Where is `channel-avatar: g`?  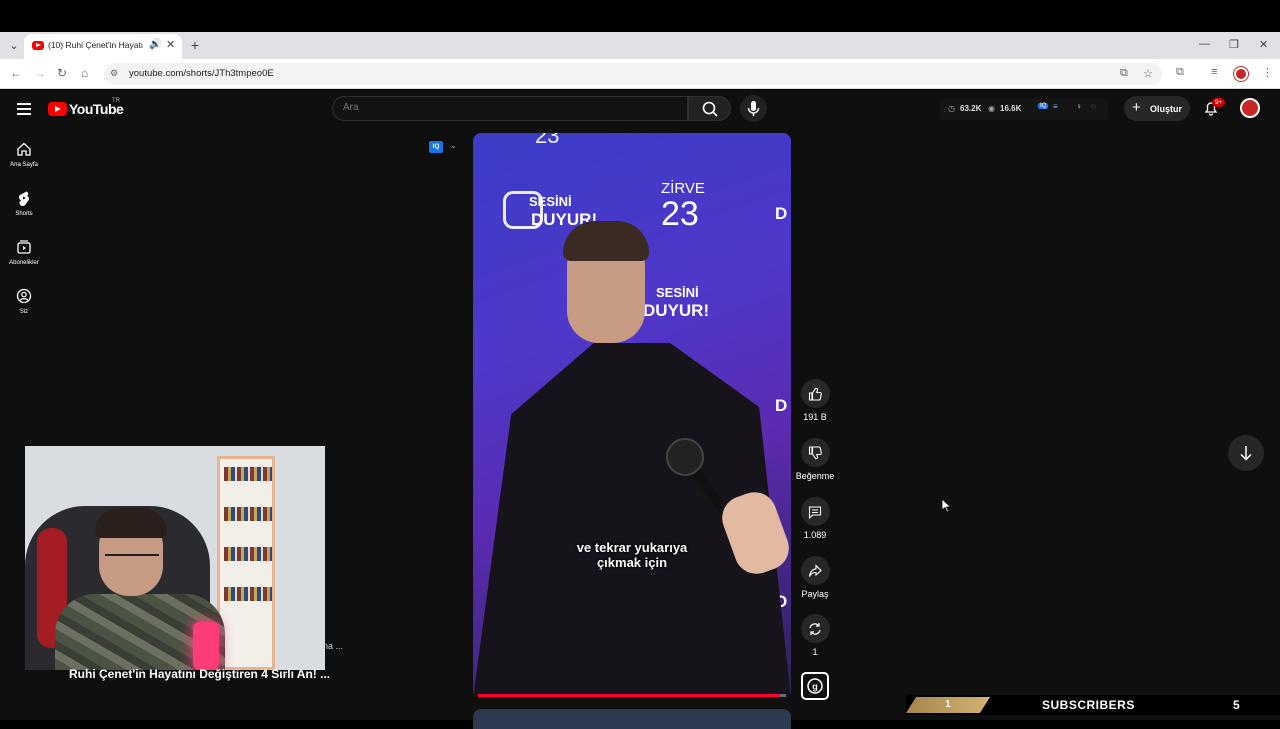
channel-avatar: g is located at coordinates (815, 686).